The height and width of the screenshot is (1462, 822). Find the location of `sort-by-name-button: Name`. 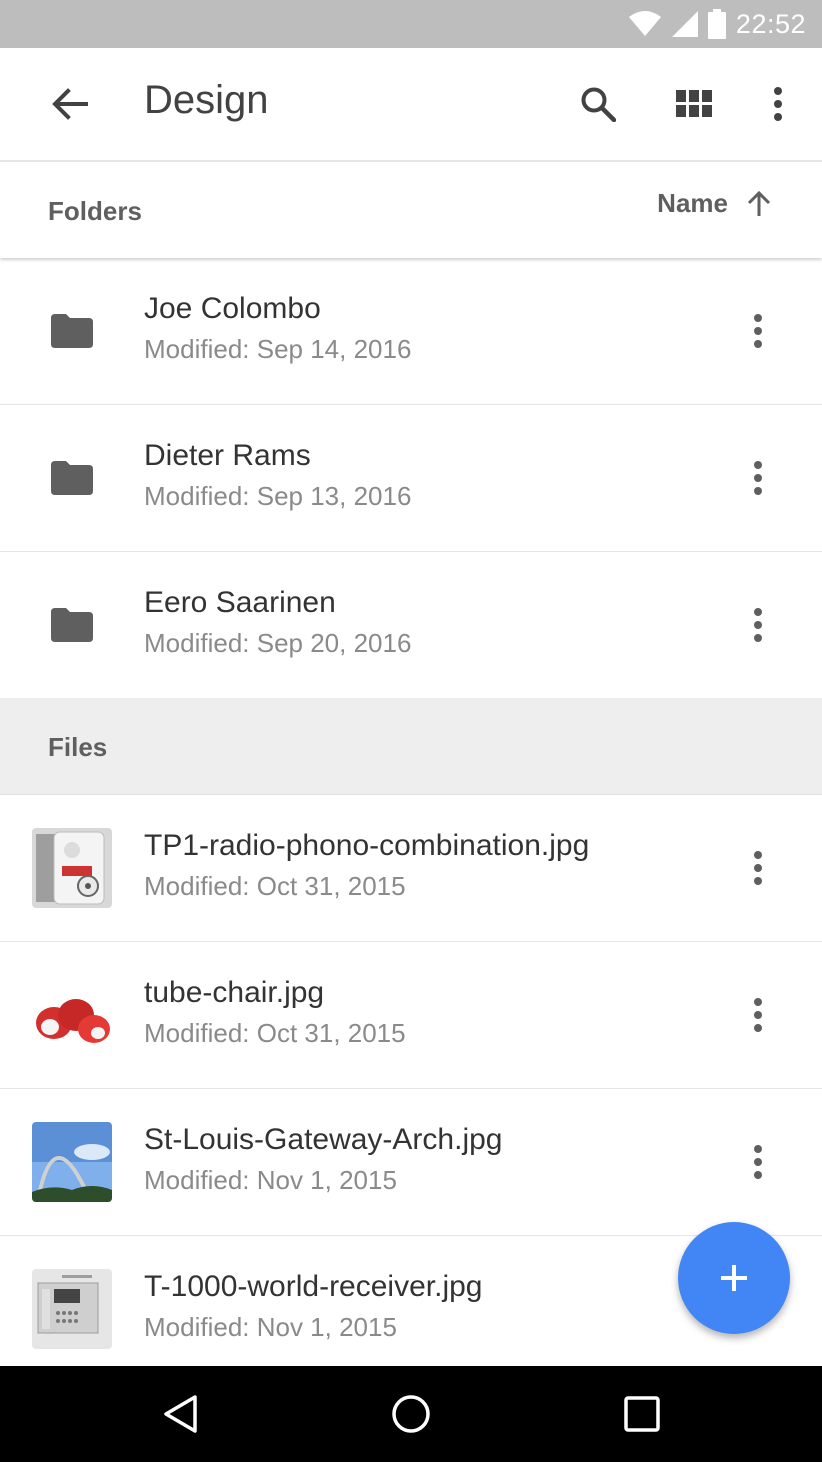

sort-by-name-button: Name is located at coordinates (714, 203).